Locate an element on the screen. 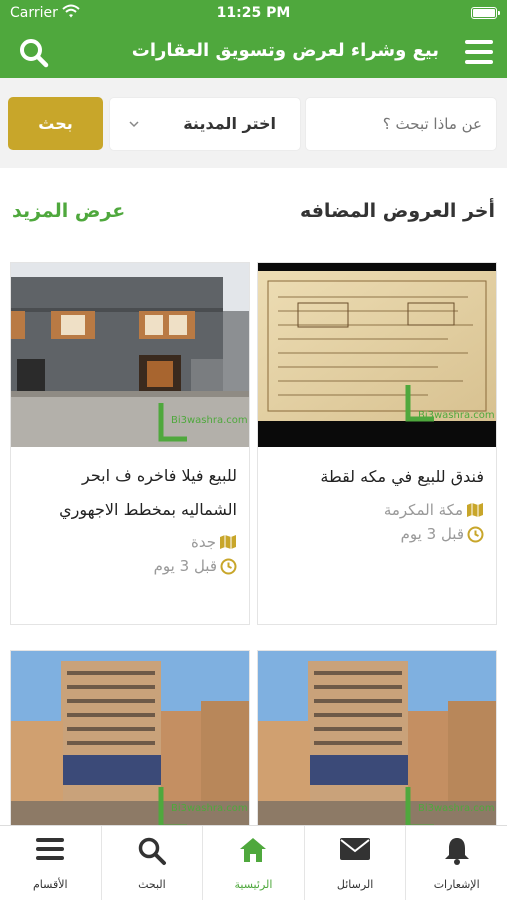 This screenshot has height=900, width=507. battery-icon is located at coordinates (485, 13).